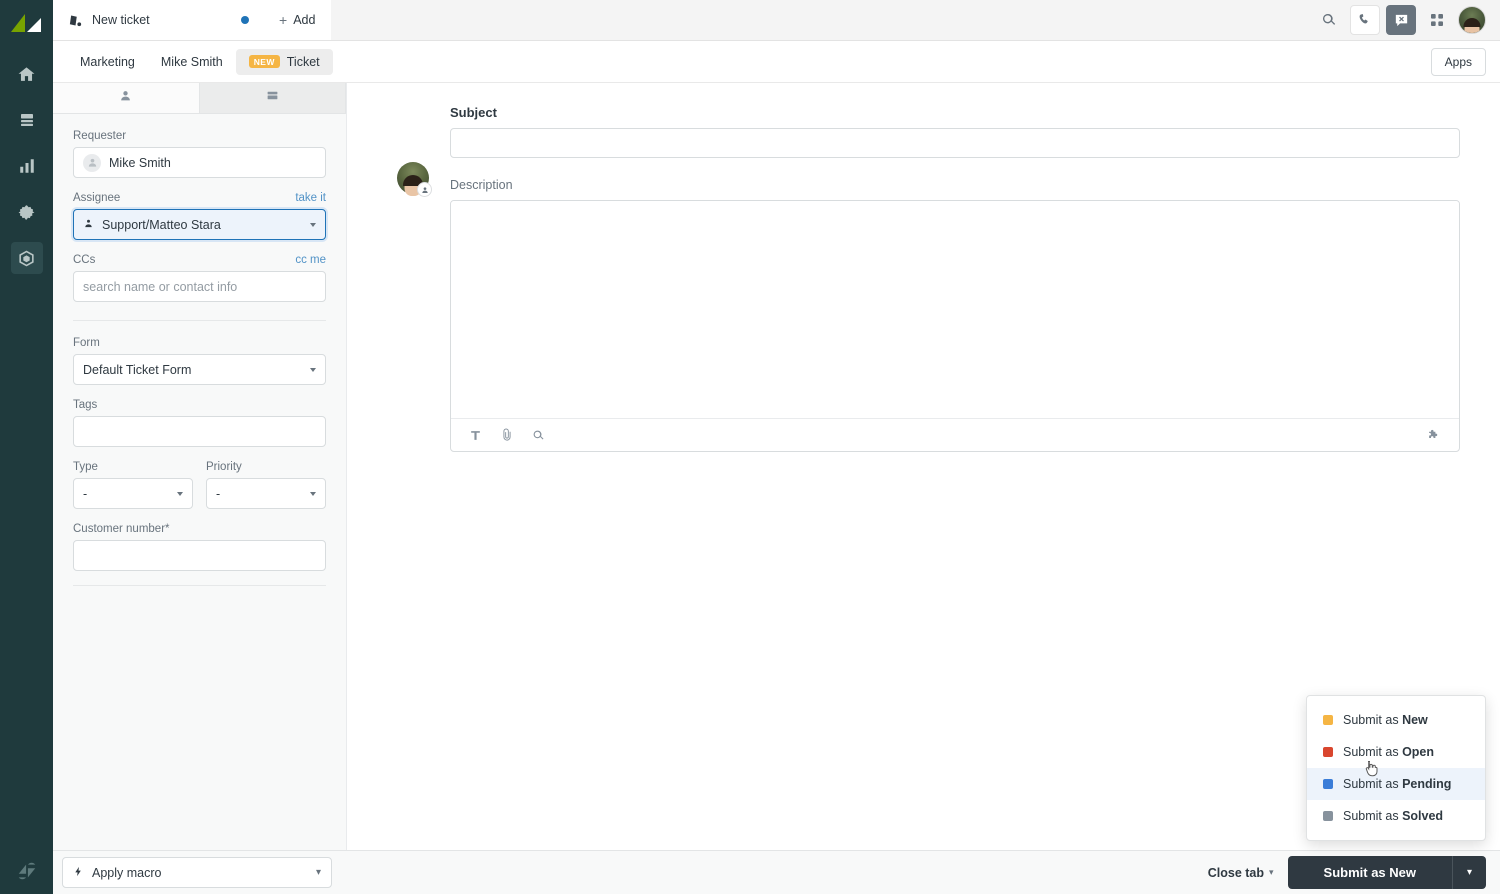 Image resolution: width=1500 pixels, height=894 pixels. I want to click on sidebar-item-admin, so click(27, 212).